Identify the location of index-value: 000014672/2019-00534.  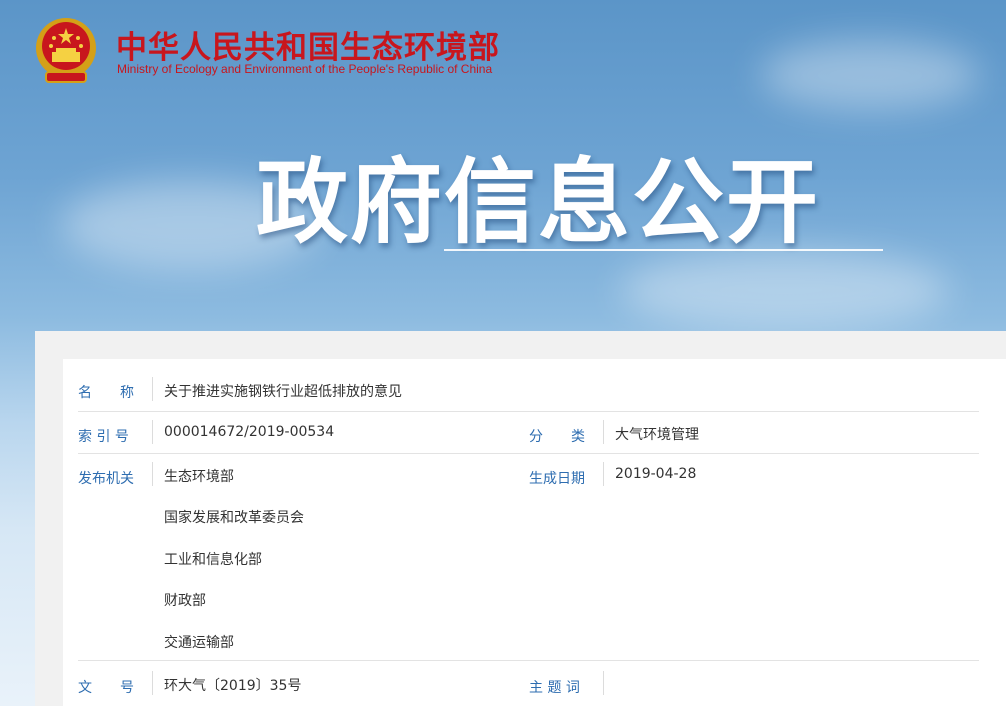
(249, 432).